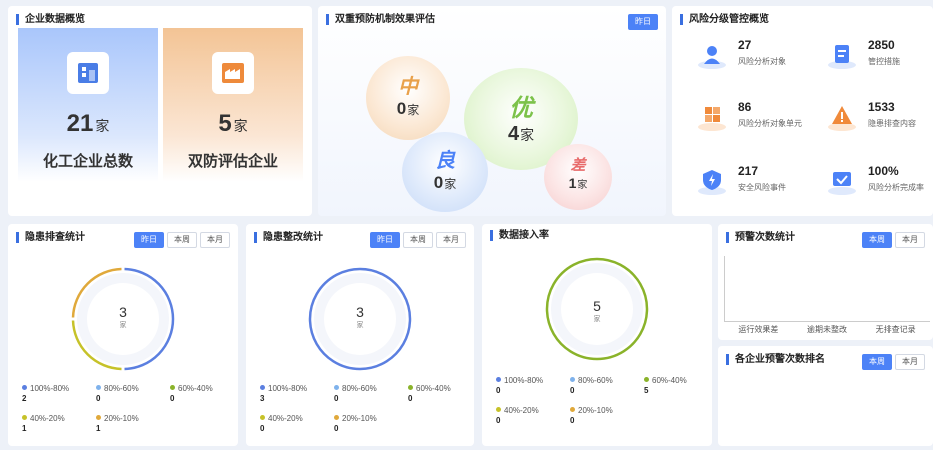 This screenshot has height=450, width=933. I want to click on risk-item-completion: 100% 风险分析完成率, so click(879, 181).